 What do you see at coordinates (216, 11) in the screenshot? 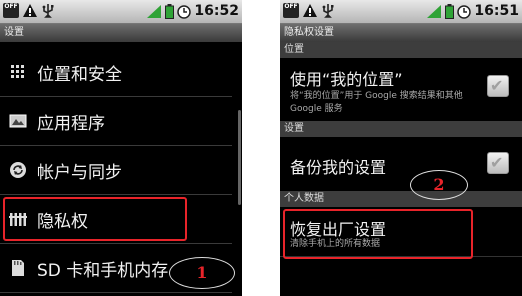
I see `status-time: 16:52` at bounding box center [216, 11].